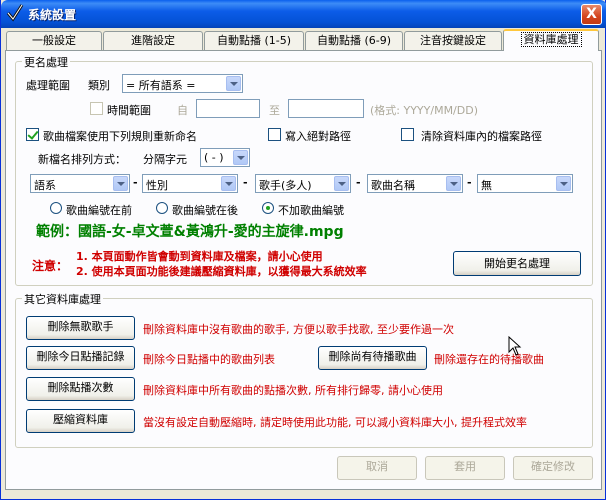 Image resolution: width=606 pixels, height=500 pixels. What do you see at coordinates (96, 108) in the screenshot?
I see `time-range-checkbox` at bounding box center [96, 108].